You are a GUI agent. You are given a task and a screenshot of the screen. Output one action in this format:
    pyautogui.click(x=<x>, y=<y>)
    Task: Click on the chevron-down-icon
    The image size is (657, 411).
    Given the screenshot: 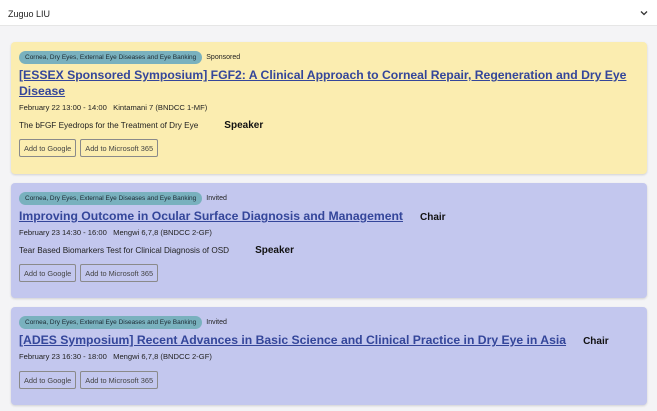 What is the action you would take?
    pyautogui.click(x=644, y=13)
    